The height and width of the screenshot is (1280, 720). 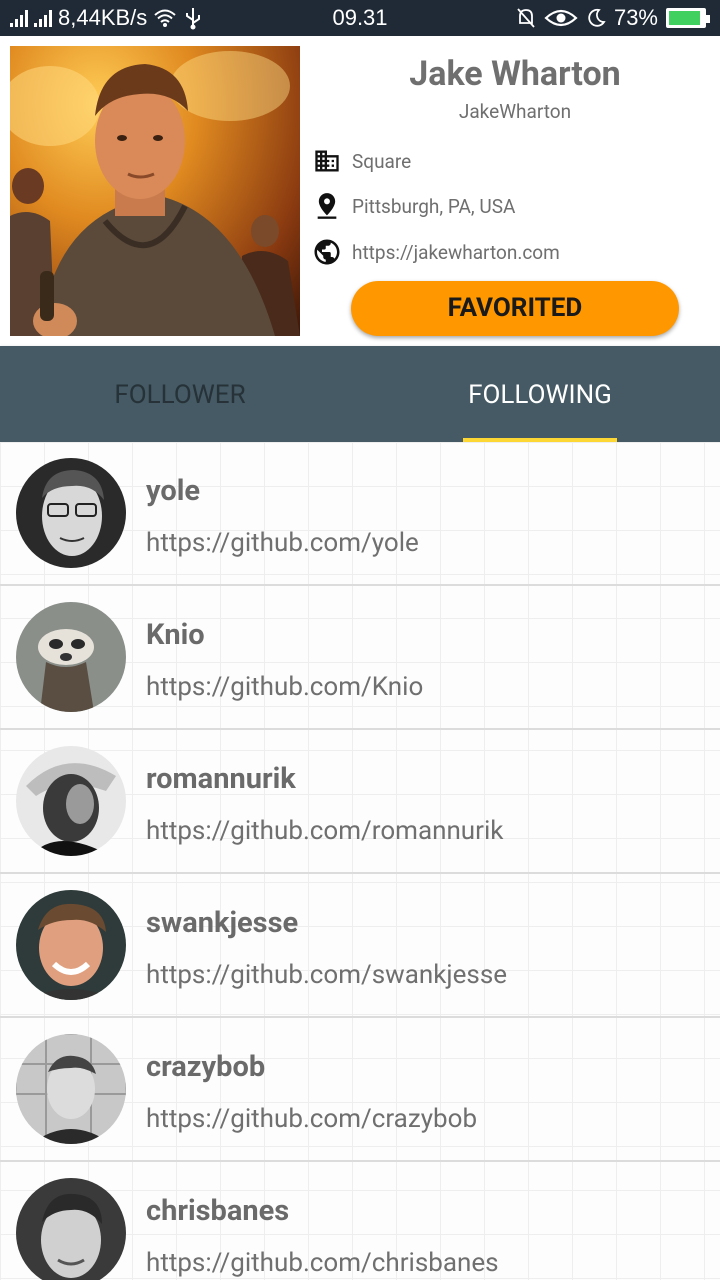 What do you see at coordinates (155, 193) in the screenshot?
I see `profile-photo-illustration` at bounding box center [155, 193].